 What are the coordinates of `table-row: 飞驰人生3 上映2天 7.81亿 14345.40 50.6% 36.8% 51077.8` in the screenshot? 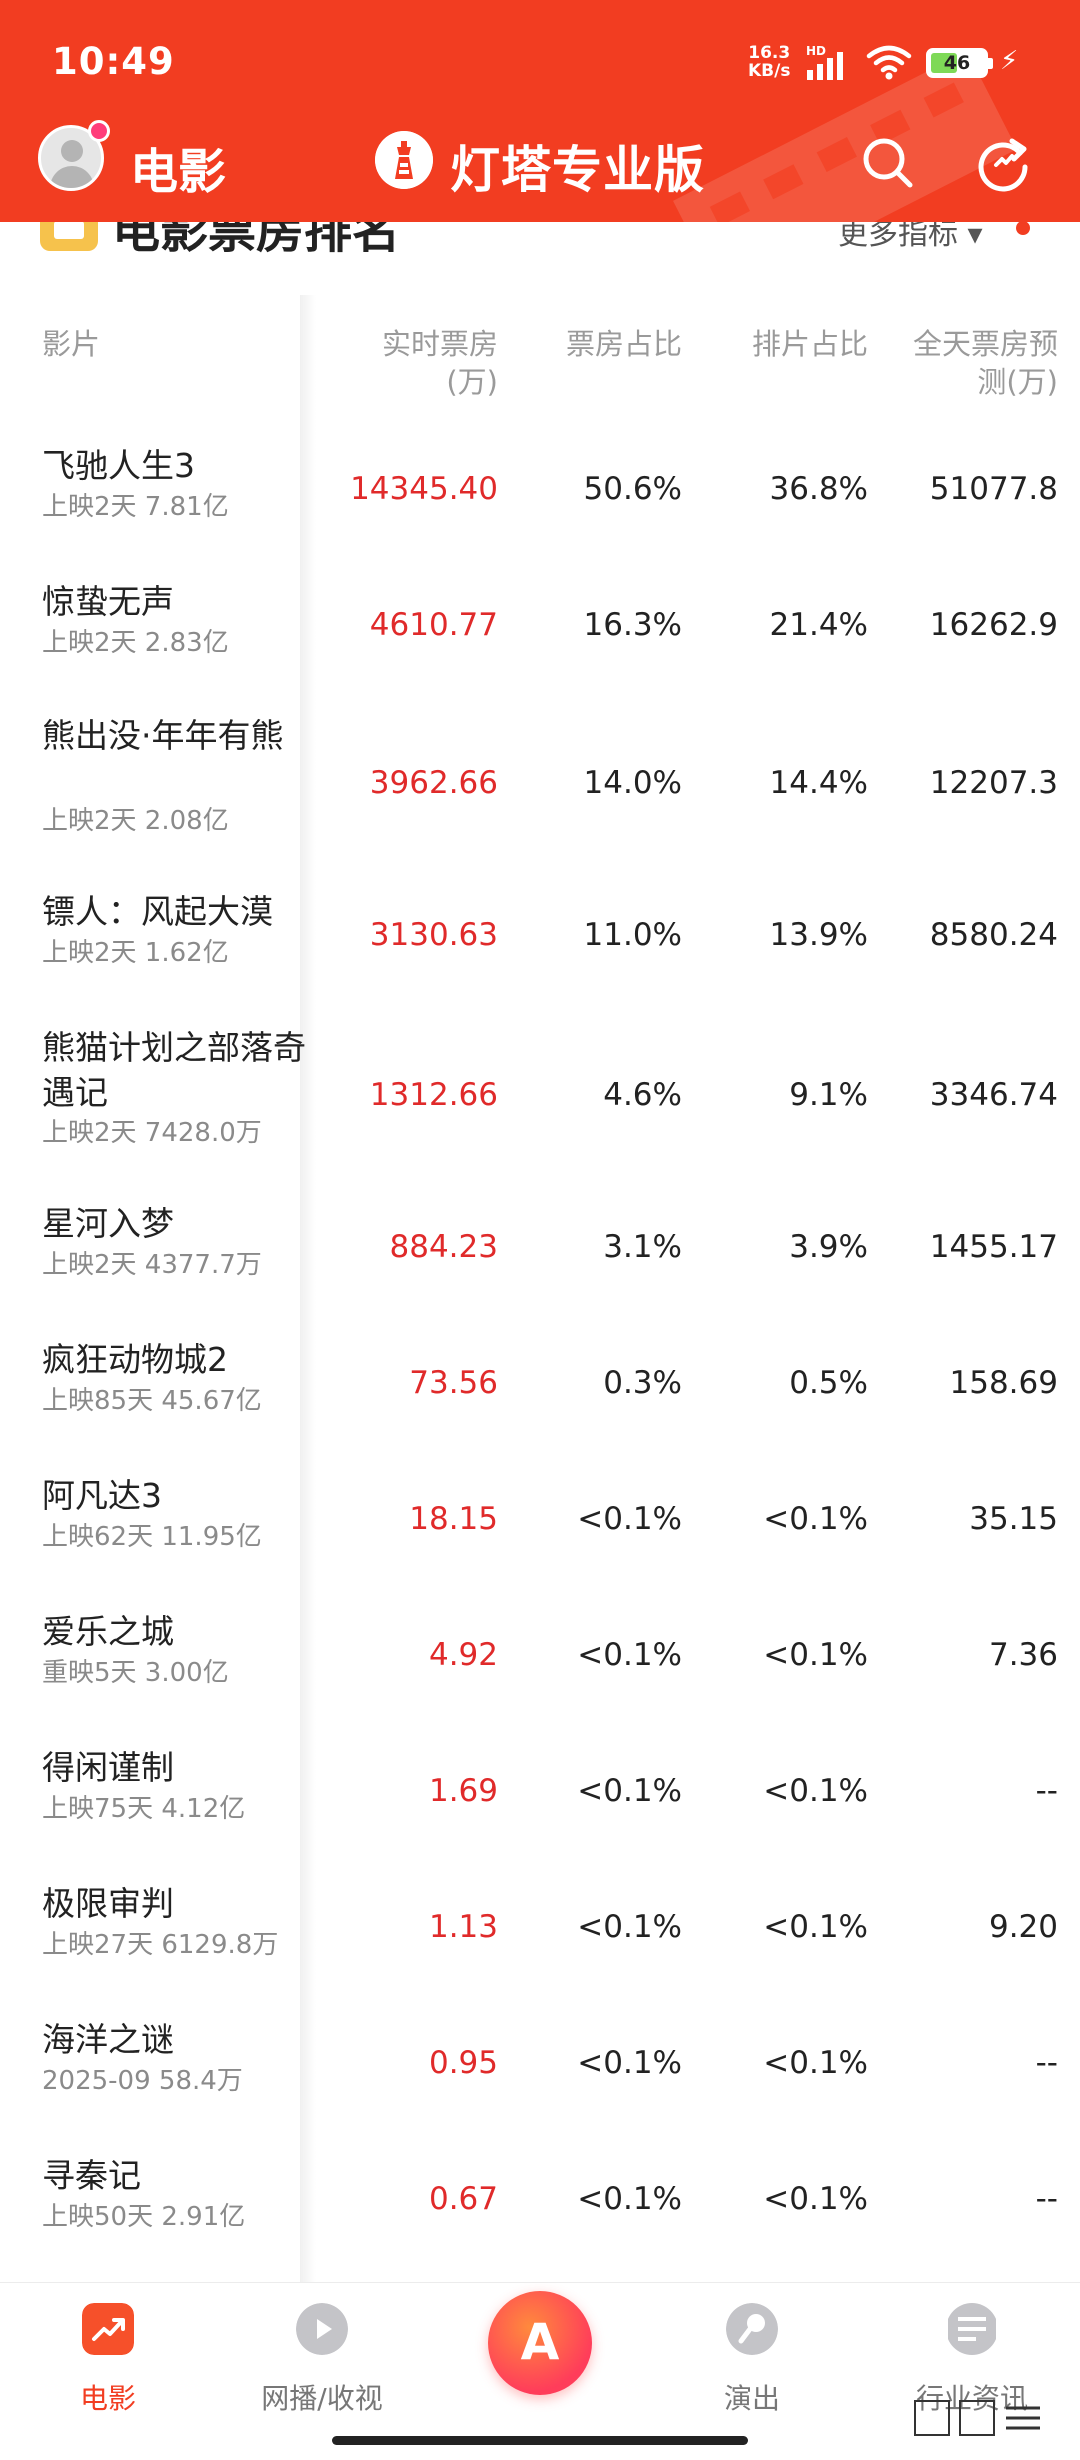 It's located at (540, 493).